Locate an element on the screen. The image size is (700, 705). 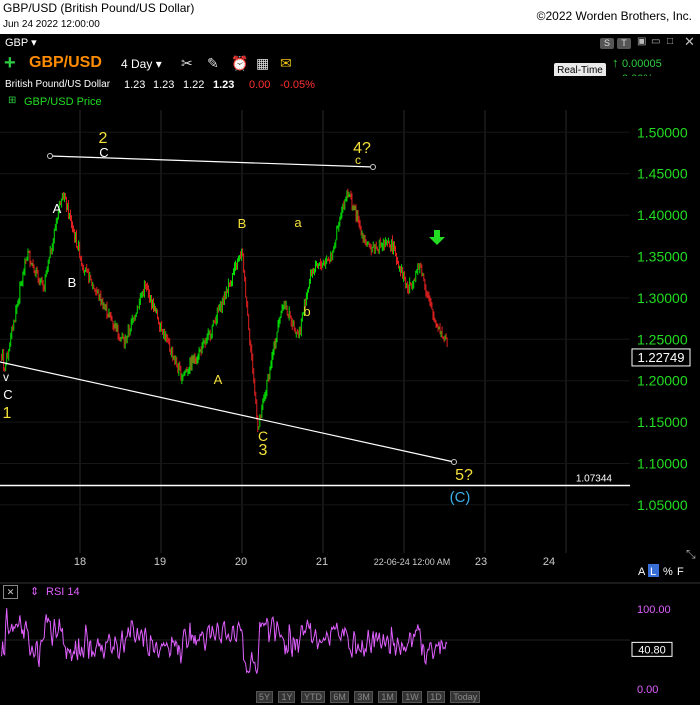
tab-5y: 5Y is located at coordinates (265, 697).